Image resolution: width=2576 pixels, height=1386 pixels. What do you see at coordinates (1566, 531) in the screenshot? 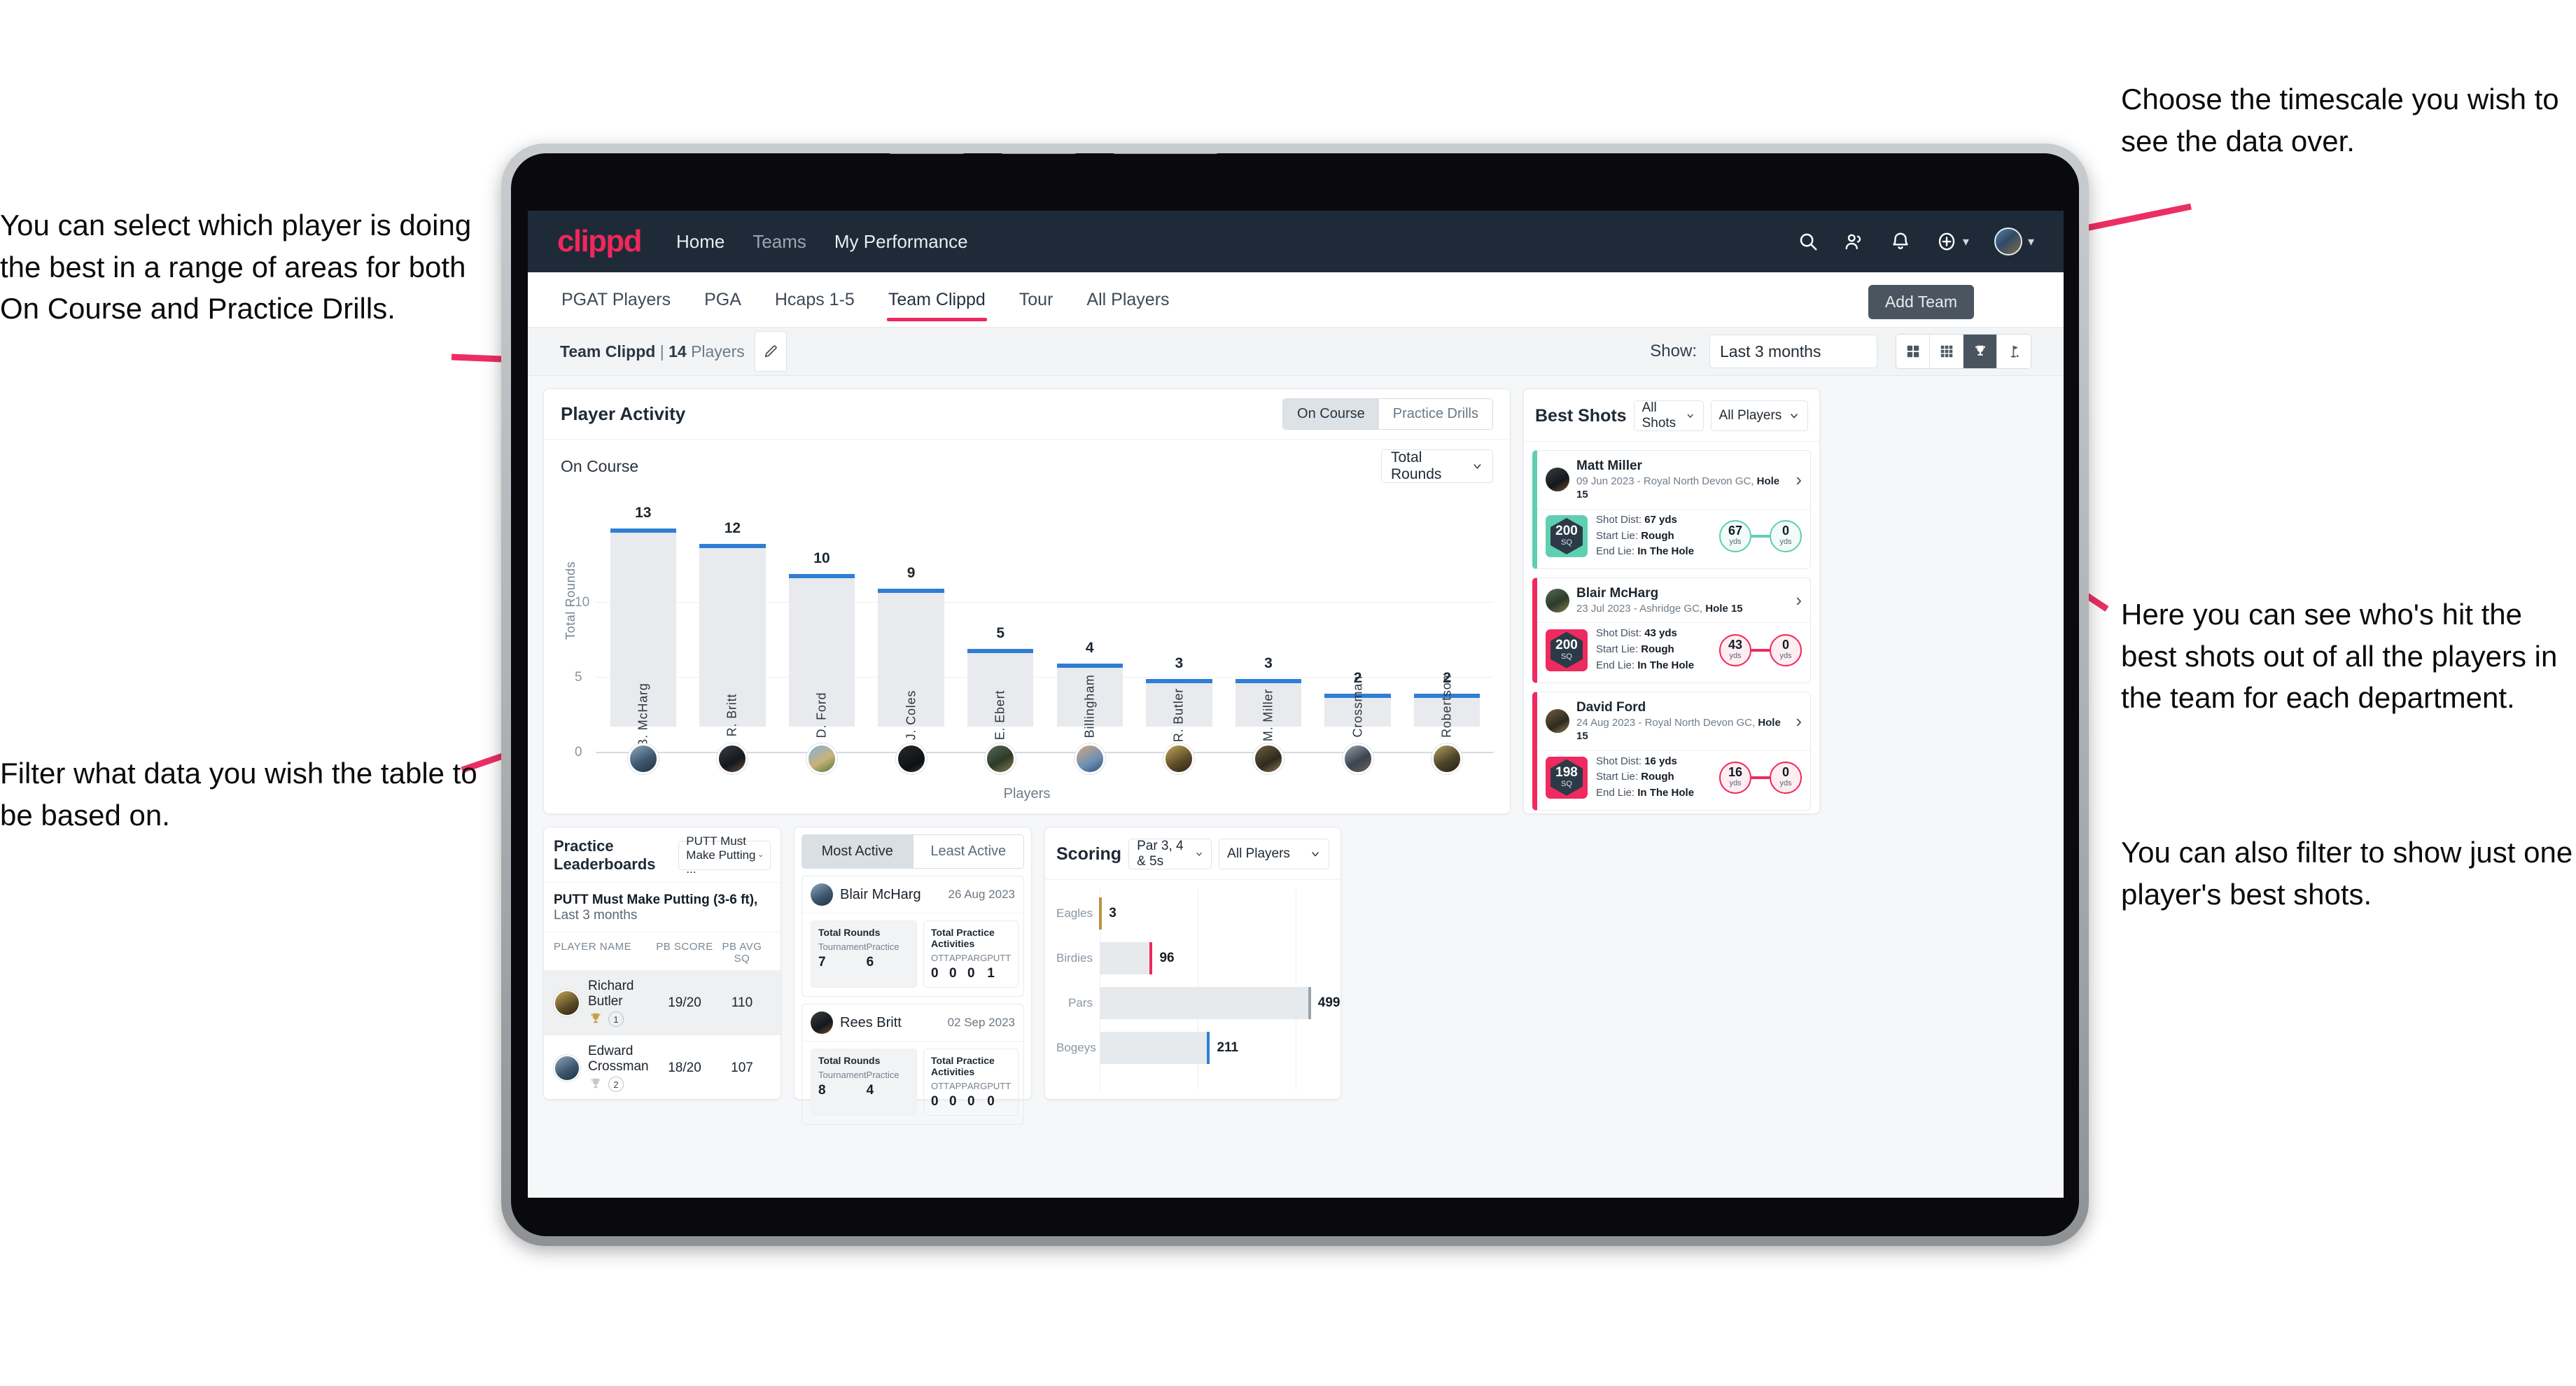
I see `sq-value: 200` at bounding box center [1566, 531].